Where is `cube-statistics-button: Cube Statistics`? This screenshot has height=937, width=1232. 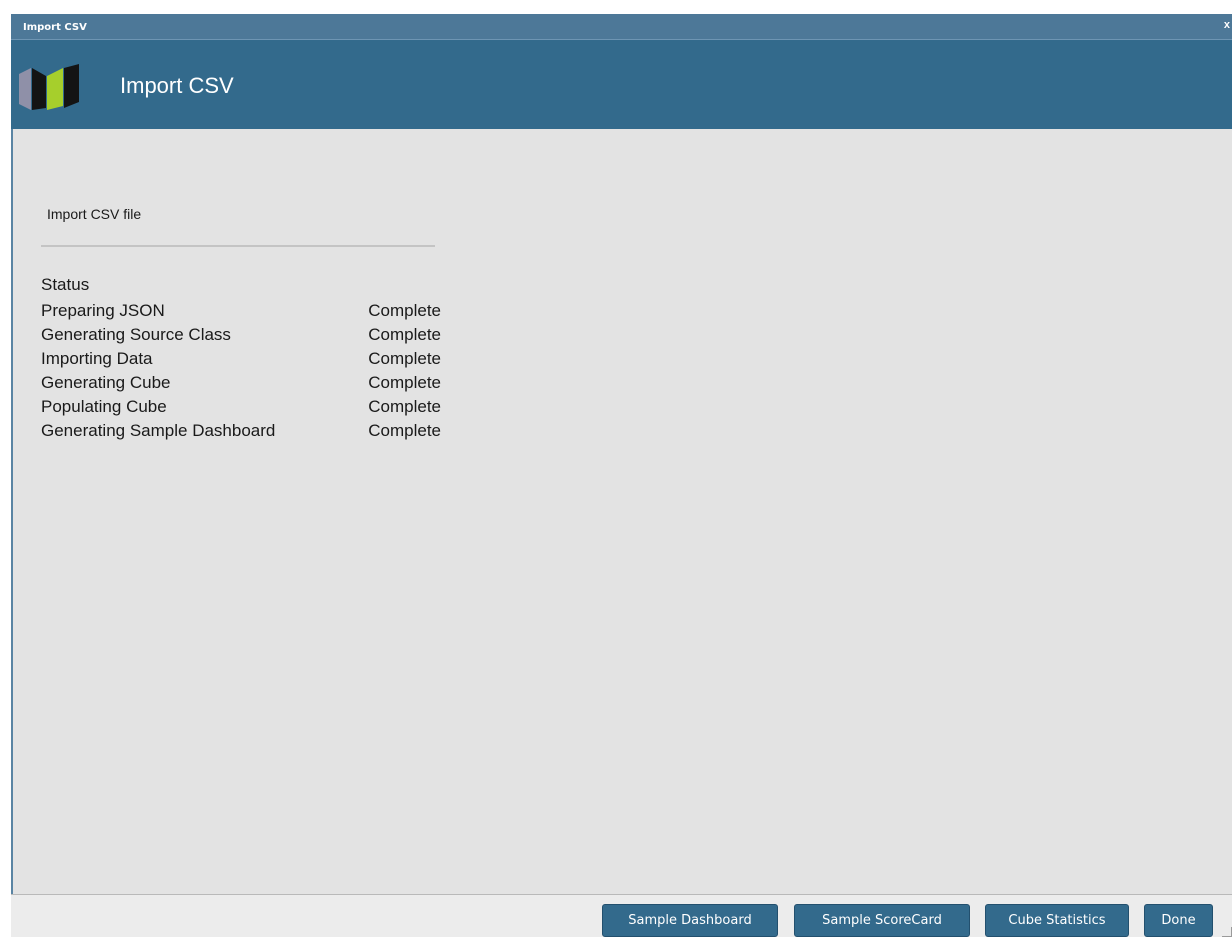 cube-statistics-button: Cube Statistics is located at coordinates (1057, 920).